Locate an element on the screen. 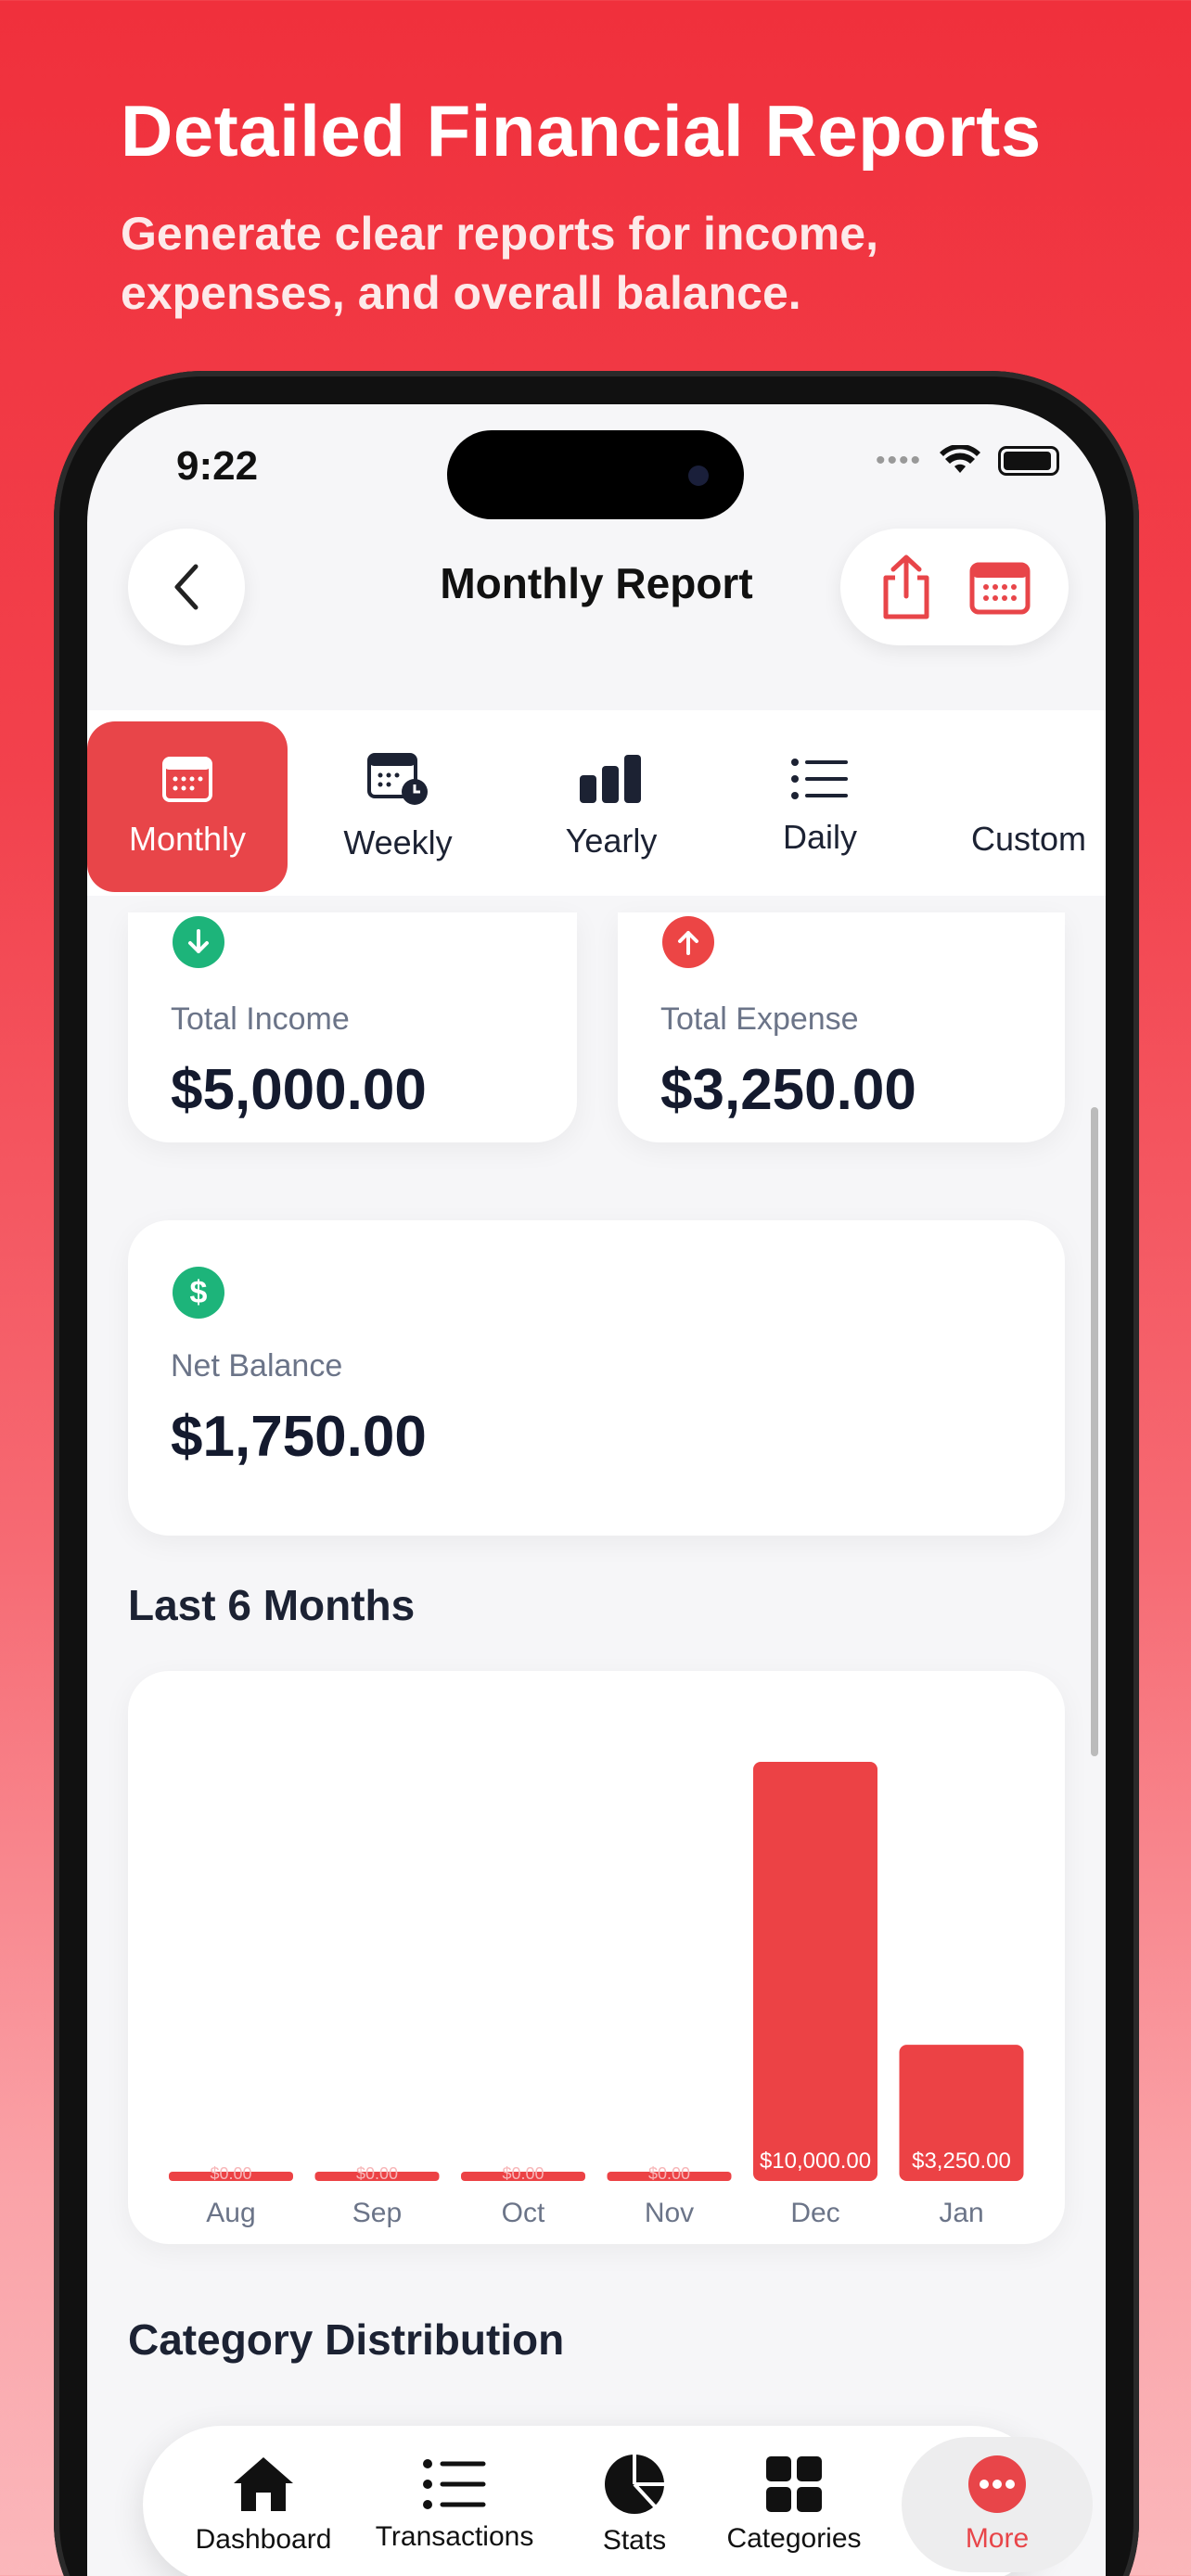 Image resolution: width=1191 pixels, height=2576 pixels. nav-categories: Categories is located at coordinates (794, 2501).